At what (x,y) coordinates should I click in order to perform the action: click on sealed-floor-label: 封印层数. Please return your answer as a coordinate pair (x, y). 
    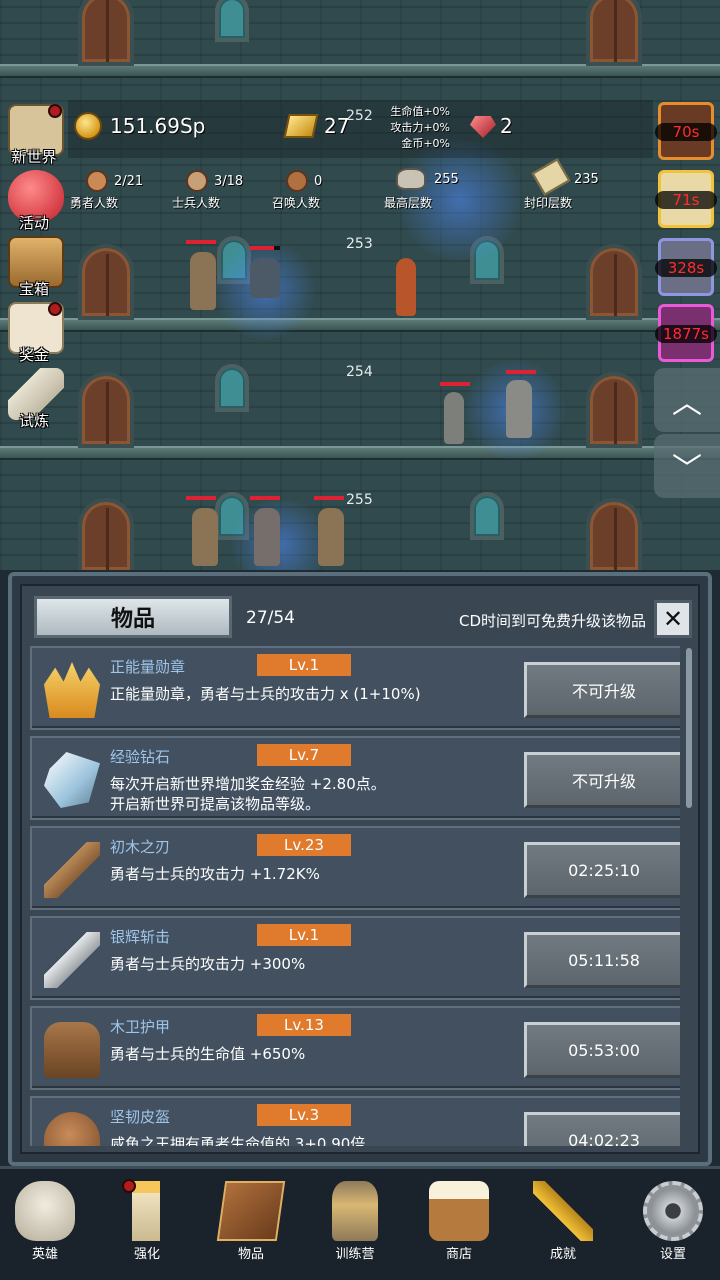
    Looking at the image, I should click on (548, 203).